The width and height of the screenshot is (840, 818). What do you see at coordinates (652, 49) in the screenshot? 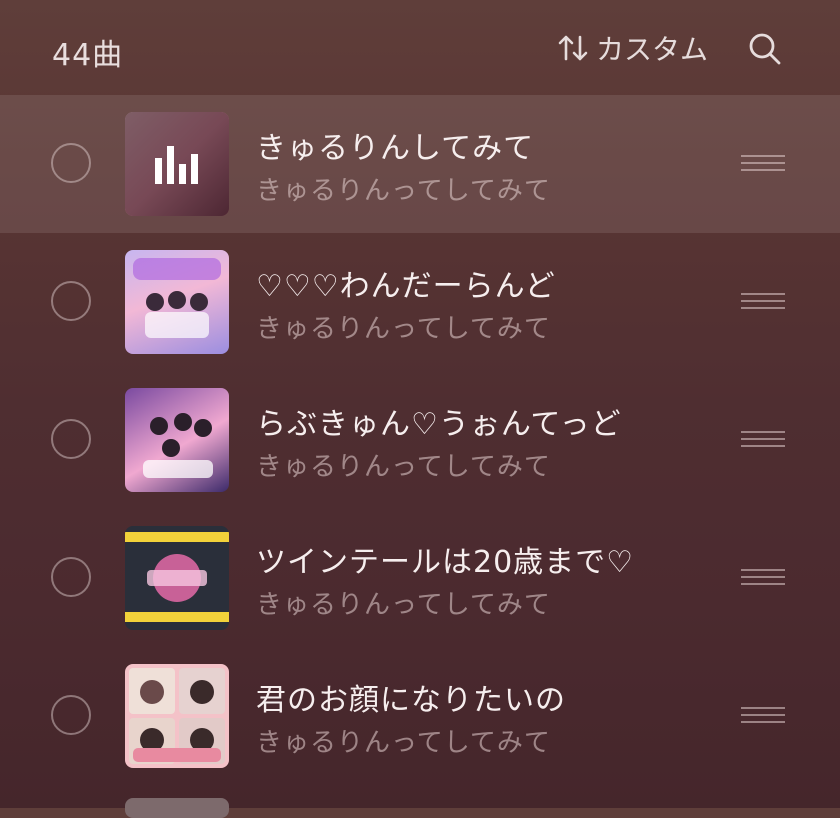
I see `sort-label: カスタム` at bounding box center [652, 49].